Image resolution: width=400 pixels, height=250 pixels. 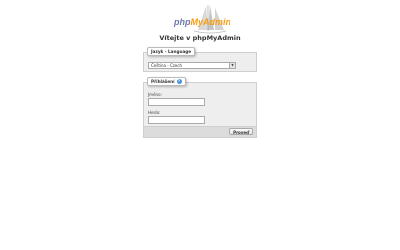 I want to click on svg-text: phpMyAdmin, so click(x=201, y=22).